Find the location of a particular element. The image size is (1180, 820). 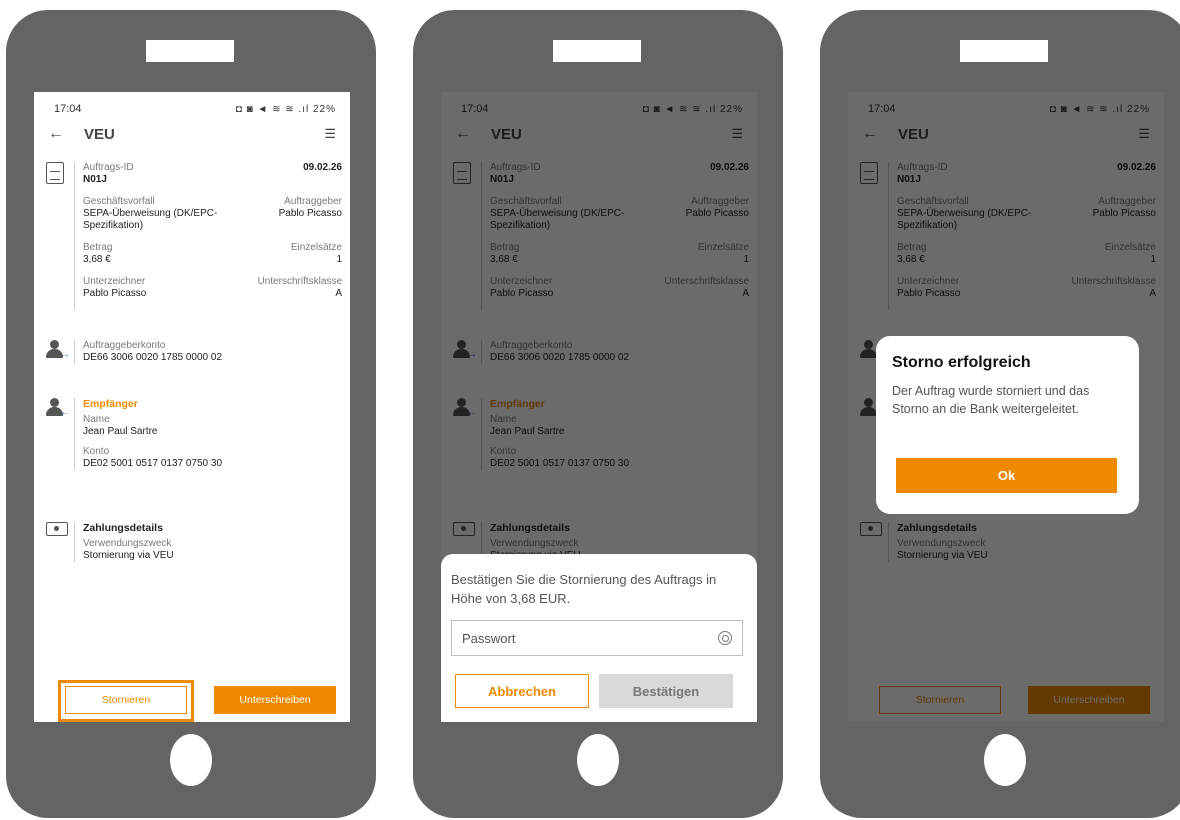

page-title: VEU is located at coordinates (99, 134).